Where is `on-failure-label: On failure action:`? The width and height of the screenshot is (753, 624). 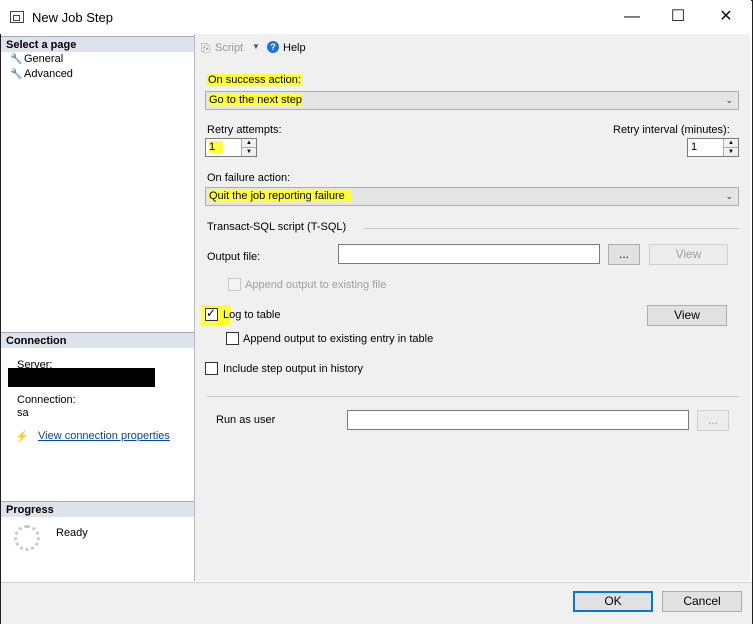 on-failure-label: On failure action: is located at coordinates (249, 178).